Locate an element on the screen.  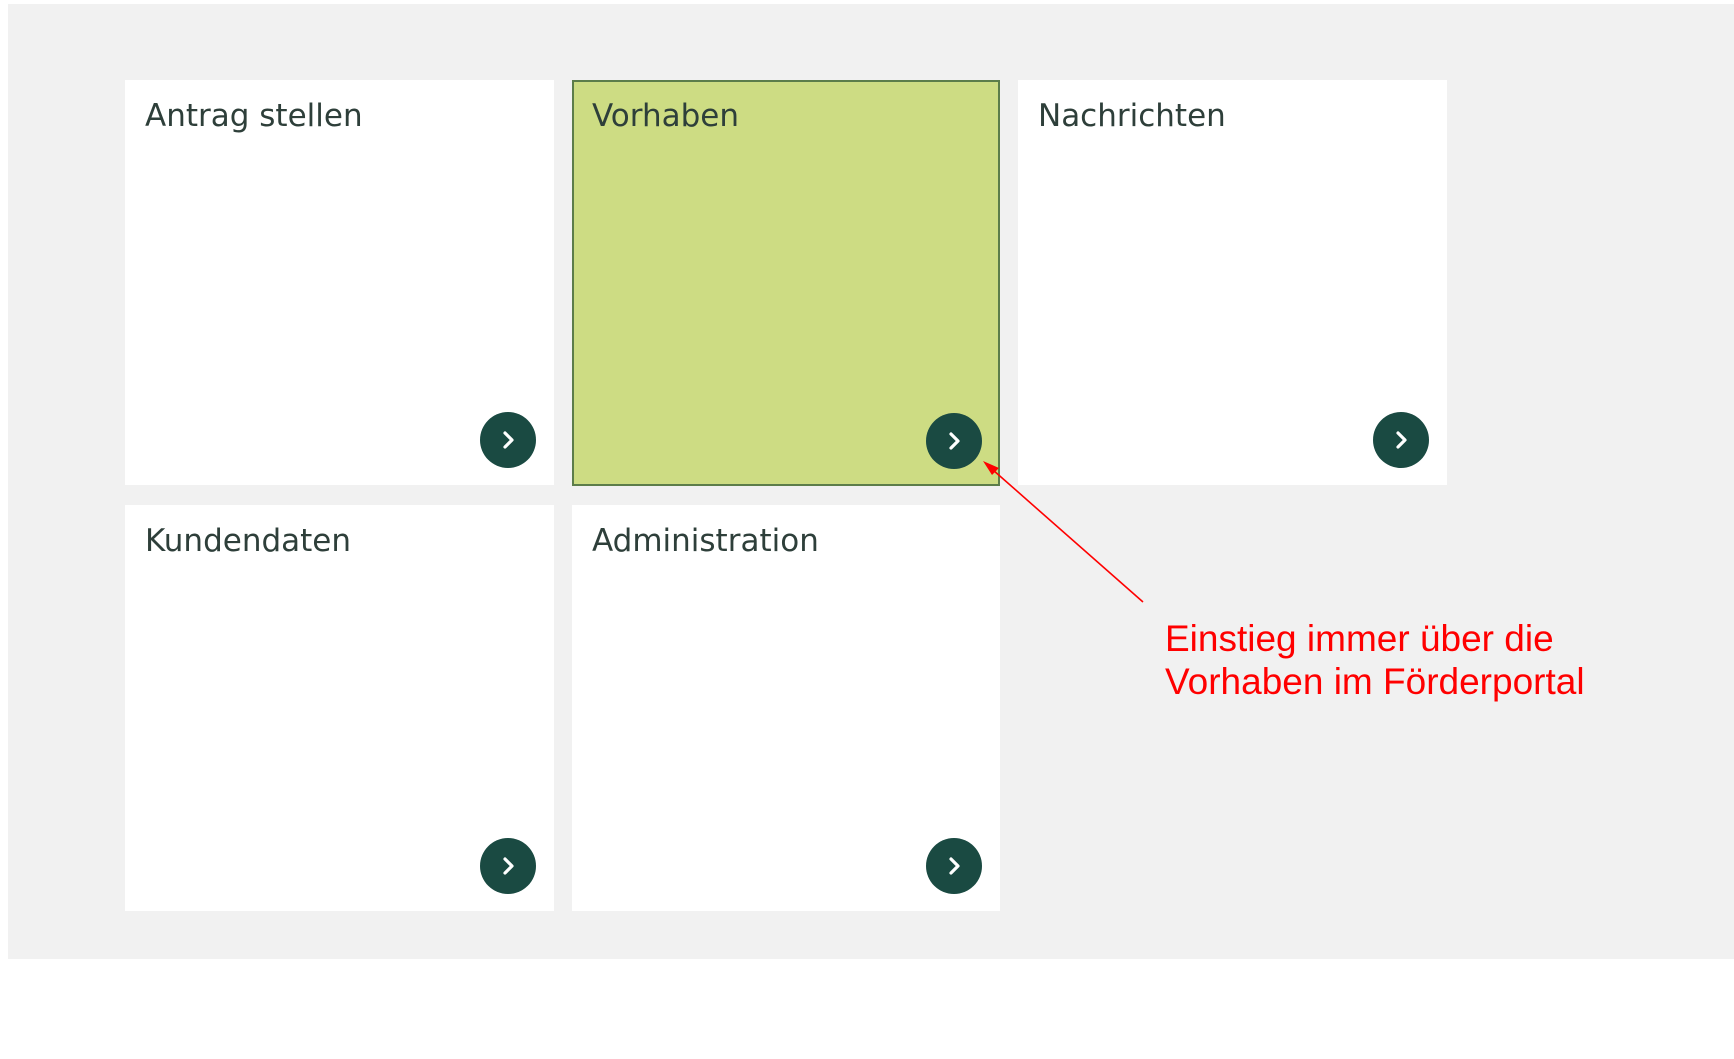
open-administration-button is located at coordinates (954, 866).